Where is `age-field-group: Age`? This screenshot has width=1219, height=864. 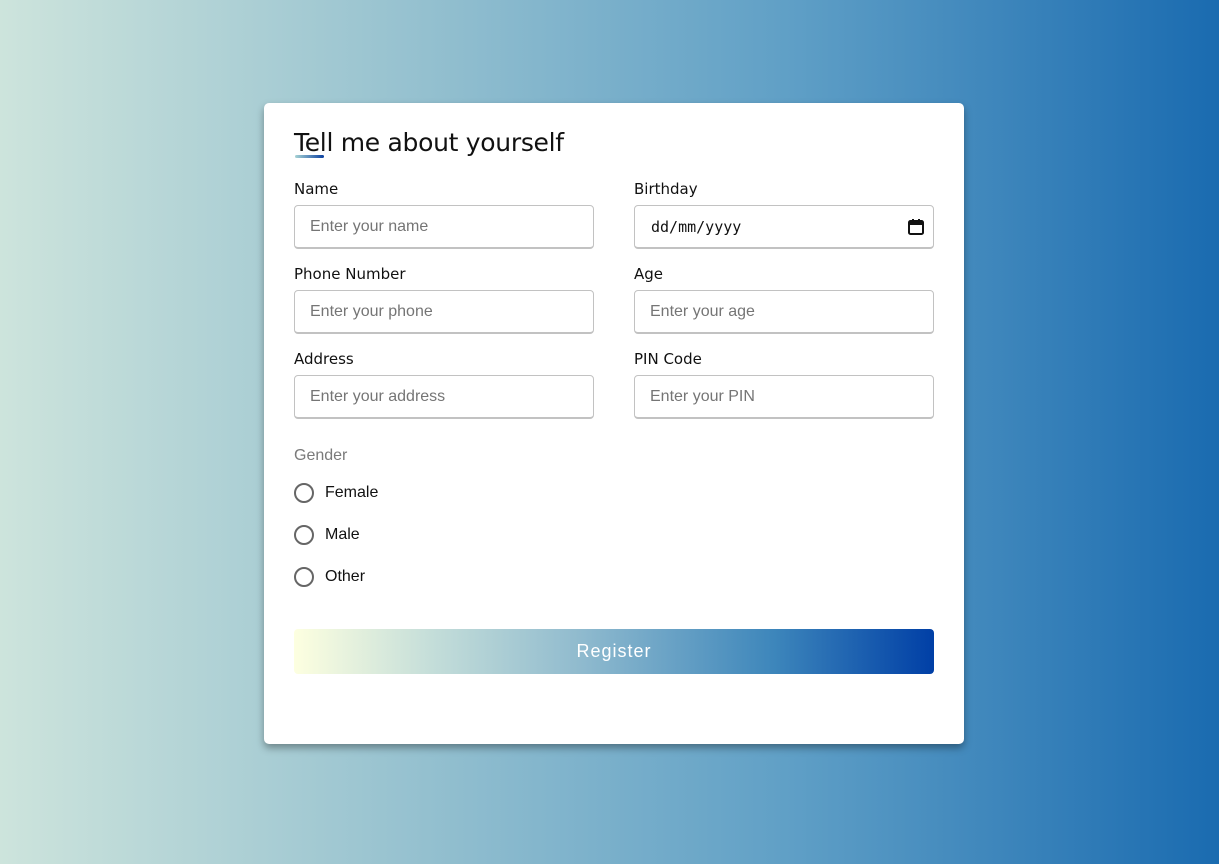 age-field-group: Age is located at coordinates (784, 299).